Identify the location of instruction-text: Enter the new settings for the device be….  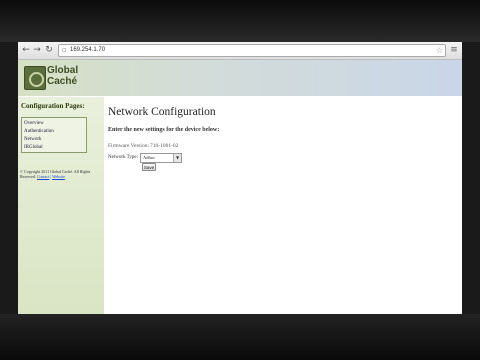
(164, 130).